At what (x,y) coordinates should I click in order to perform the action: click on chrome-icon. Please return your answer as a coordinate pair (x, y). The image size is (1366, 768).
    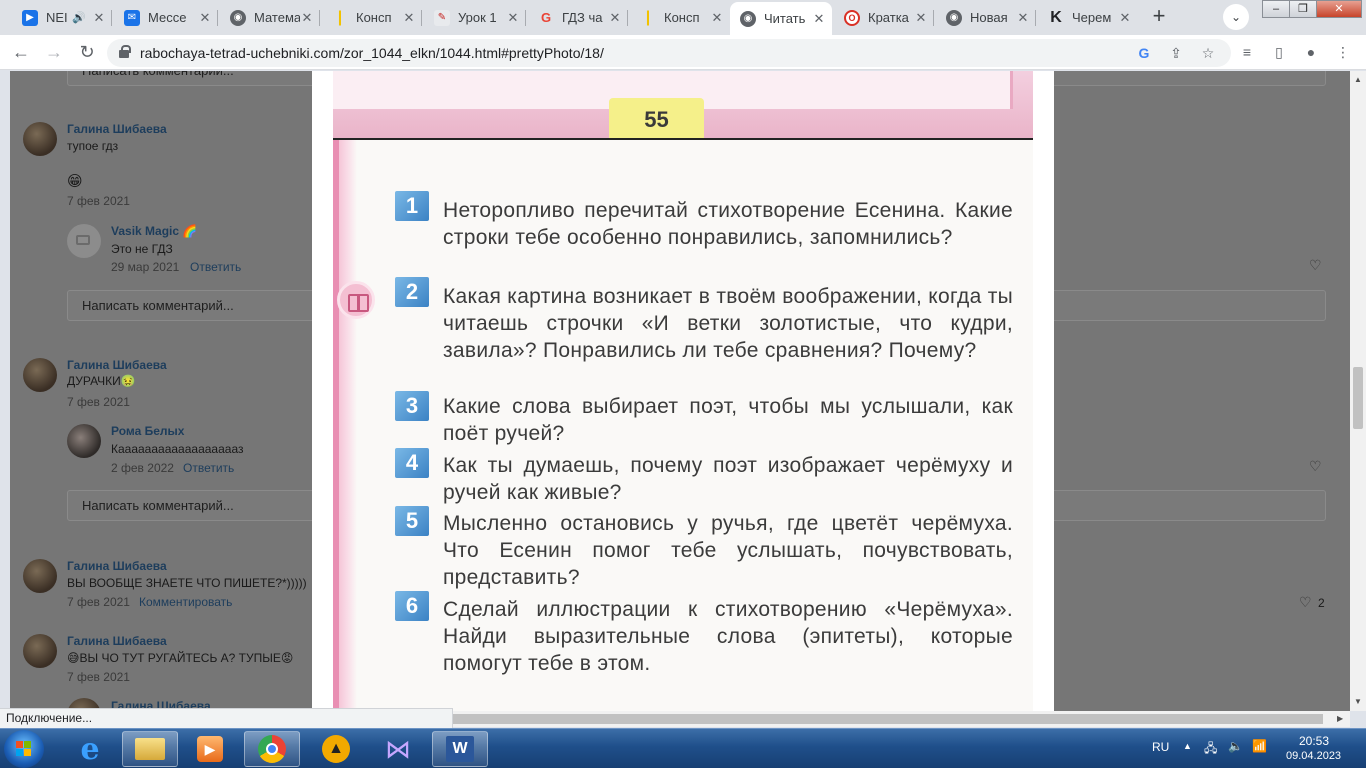
    Looking at the image, I should click on (272, 749).